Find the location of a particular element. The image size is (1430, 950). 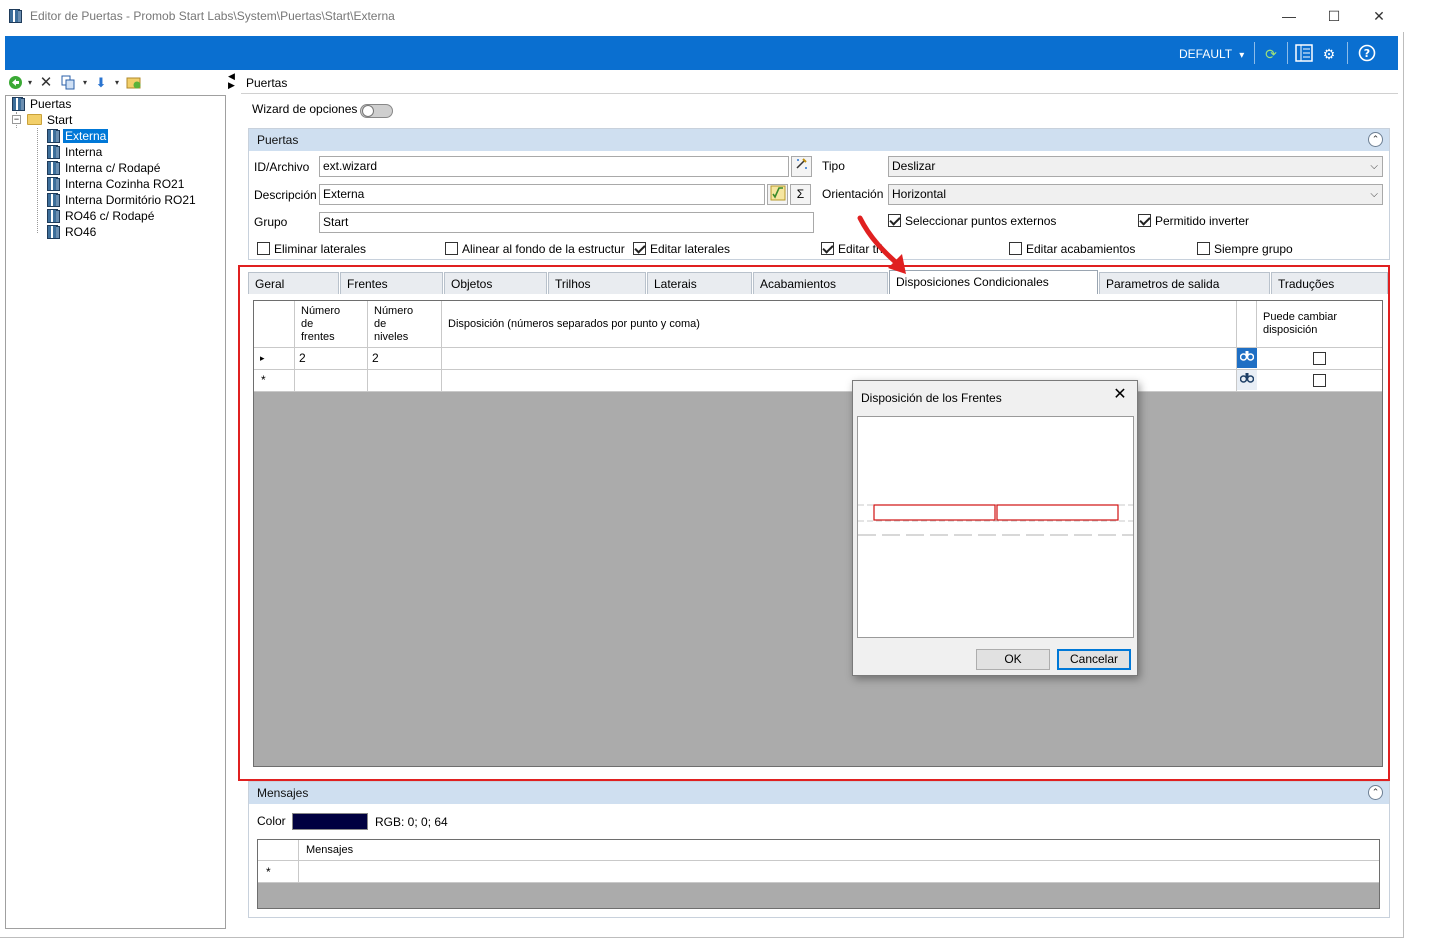

checkbox-checked-icon is located at coordinates (827, 248).